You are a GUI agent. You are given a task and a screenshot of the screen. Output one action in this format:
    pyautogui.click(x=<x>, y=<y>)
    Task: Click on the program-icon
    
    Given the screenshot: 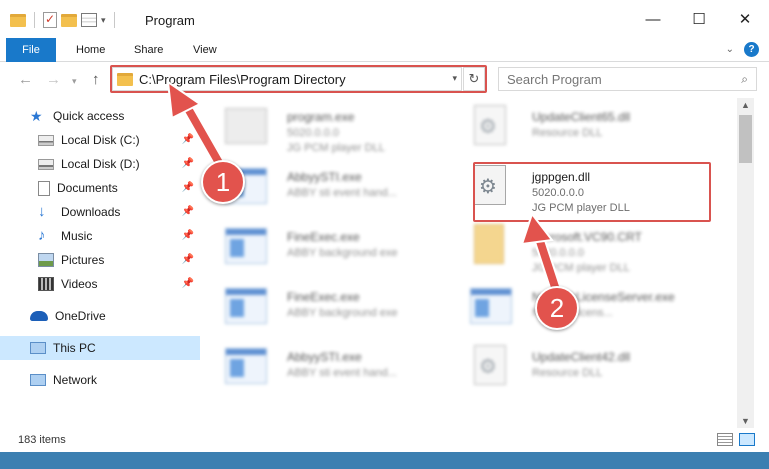 What is the action you would take?
    pyautogui.click(x=246, y=126)
    